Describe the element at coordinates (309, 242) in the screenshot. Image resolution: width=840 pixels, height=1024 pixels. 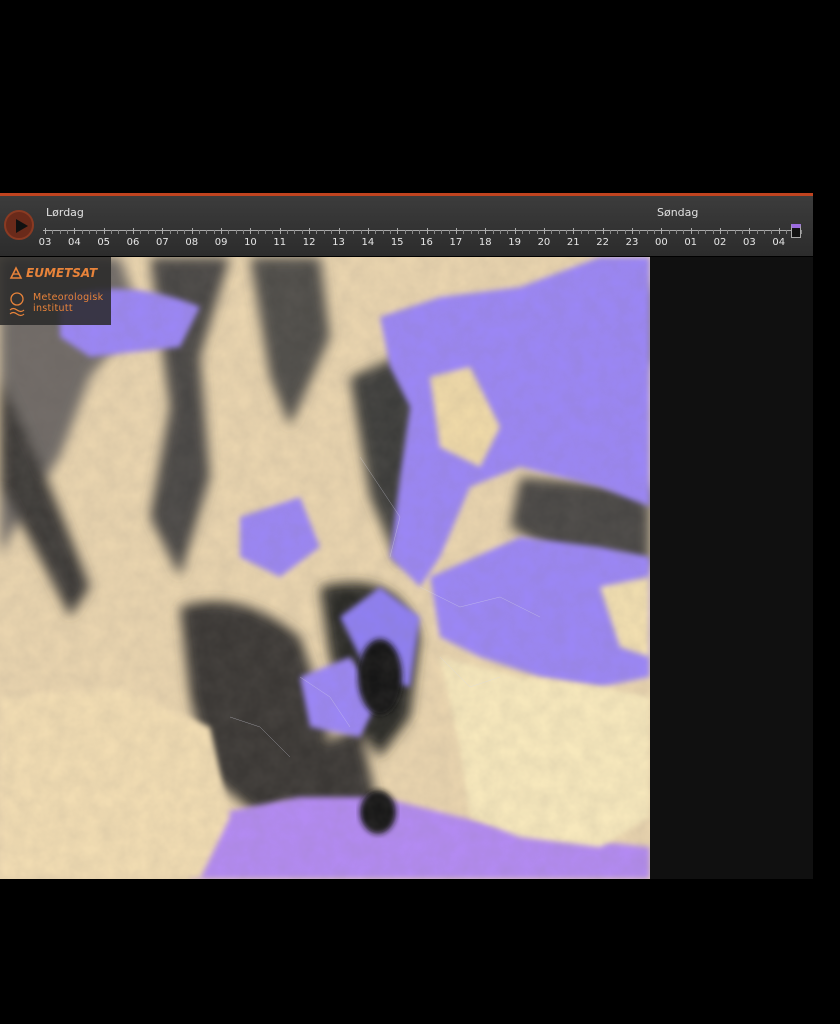
I see `hour-label: 12` at that location.